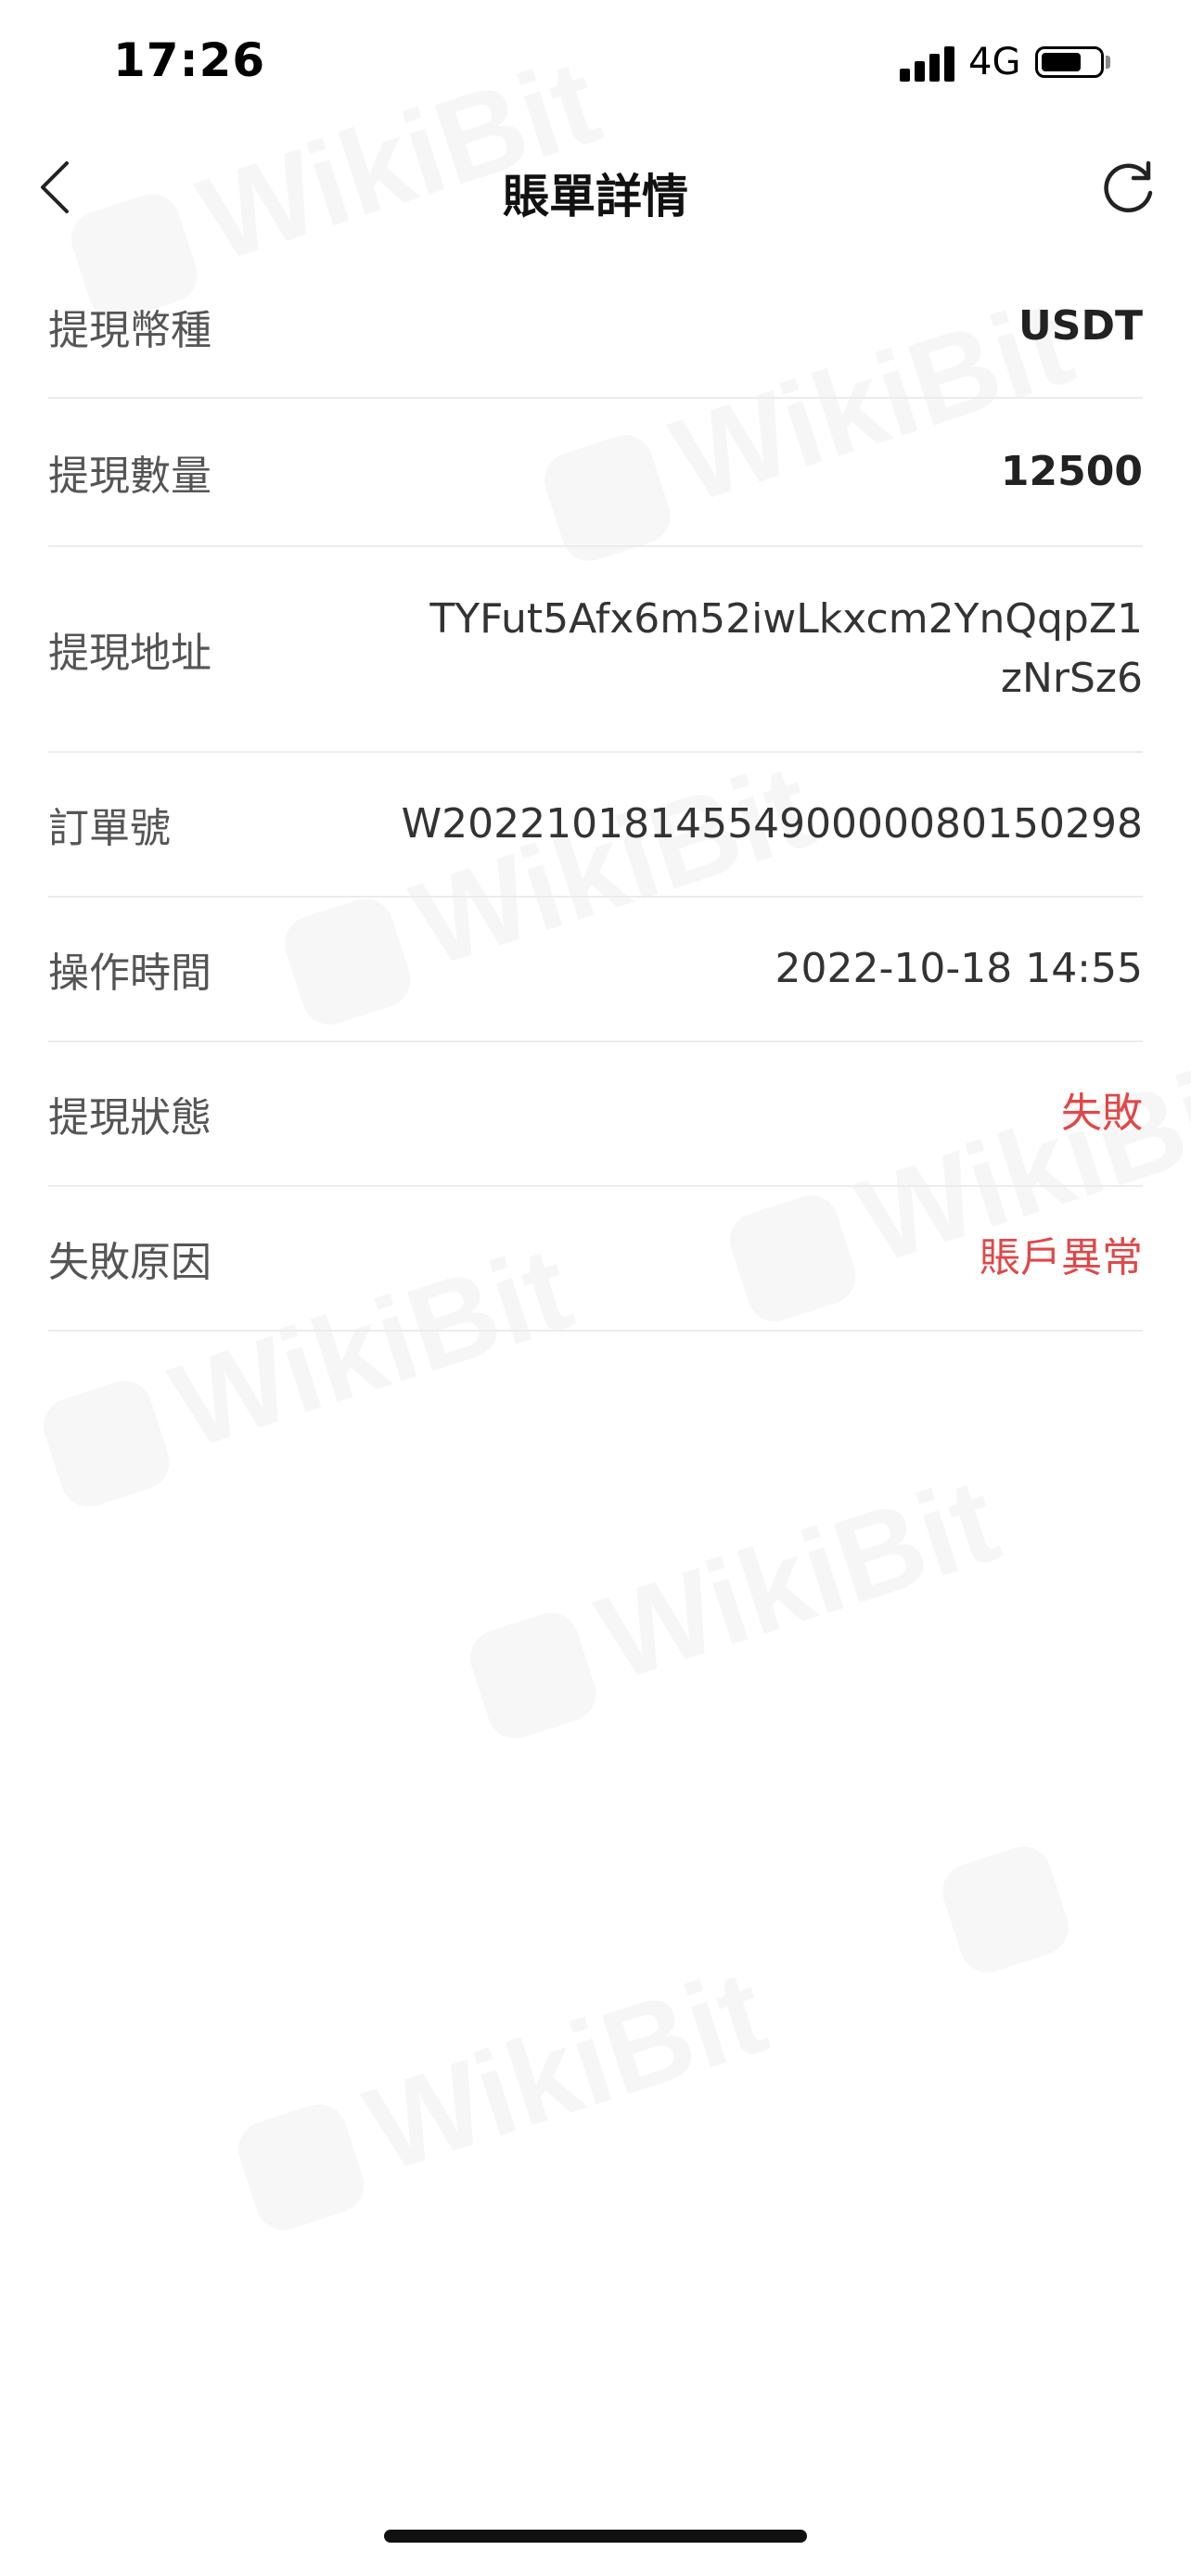 This screenshot has width=1191, height=2576. I want to click on detail-row-address: 提現地址 TYFut5Afx6m52iwLkxcm2YnQqpZ1zNrSz6, so click(595, 650).